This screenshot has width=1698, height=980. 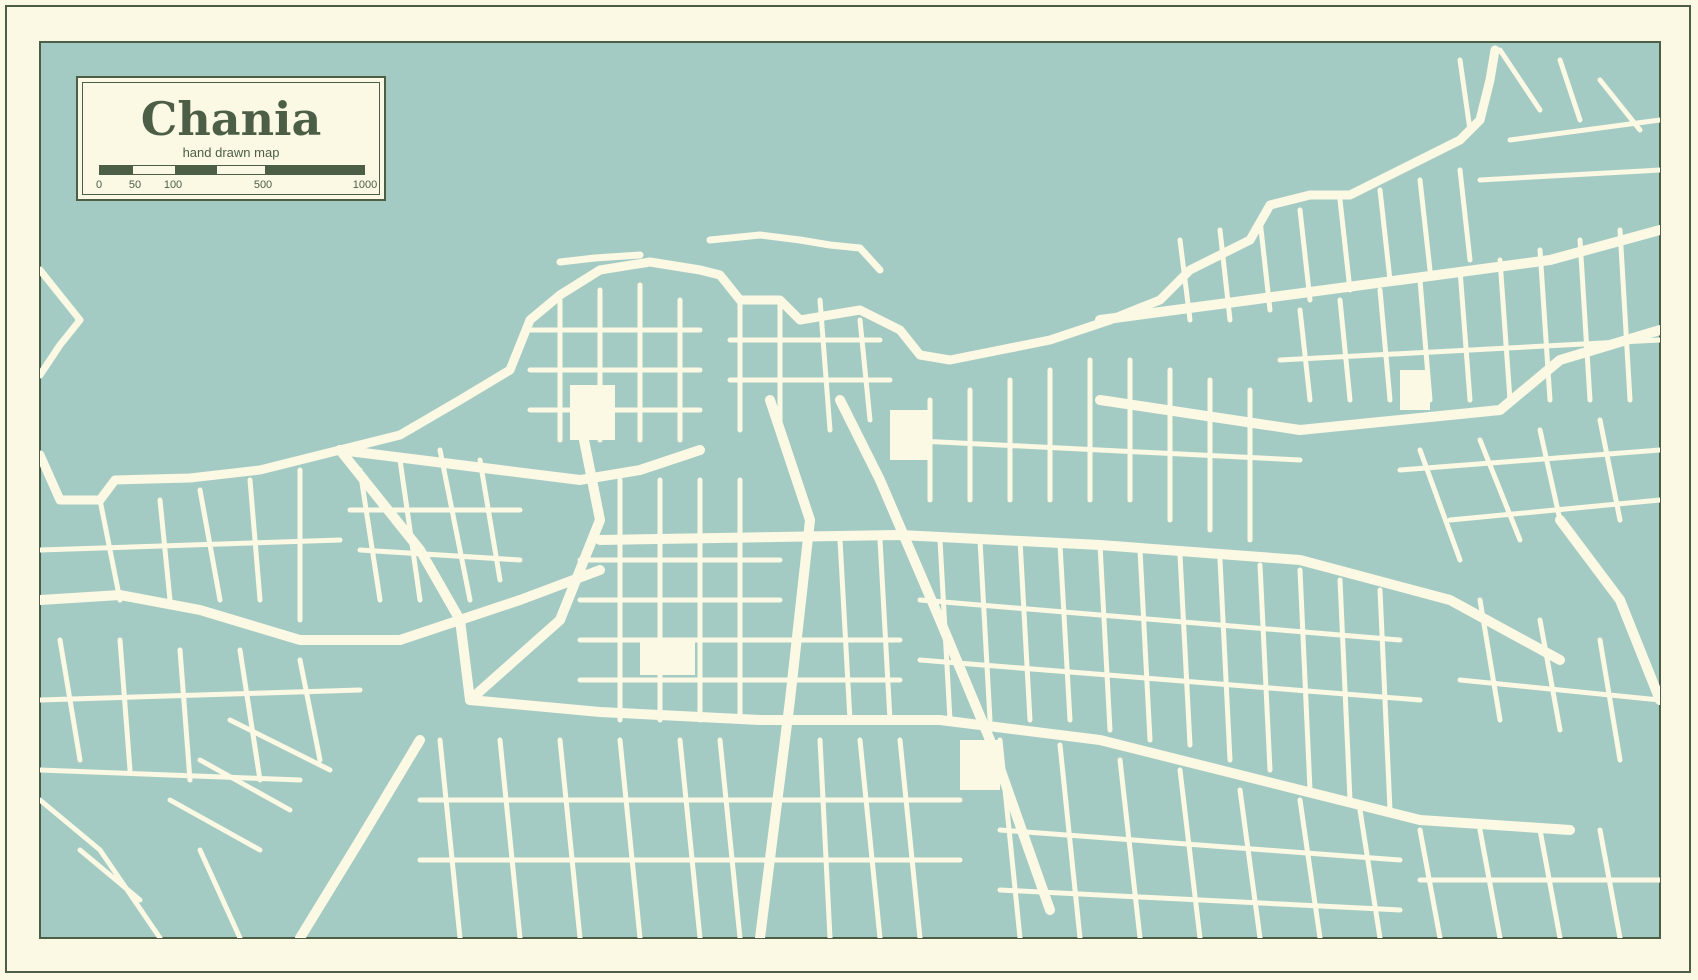 What do you see at coordinates (173, 185) in the screenshot?
I see `scale-label-100: 100` at bounding box center [173, 185].